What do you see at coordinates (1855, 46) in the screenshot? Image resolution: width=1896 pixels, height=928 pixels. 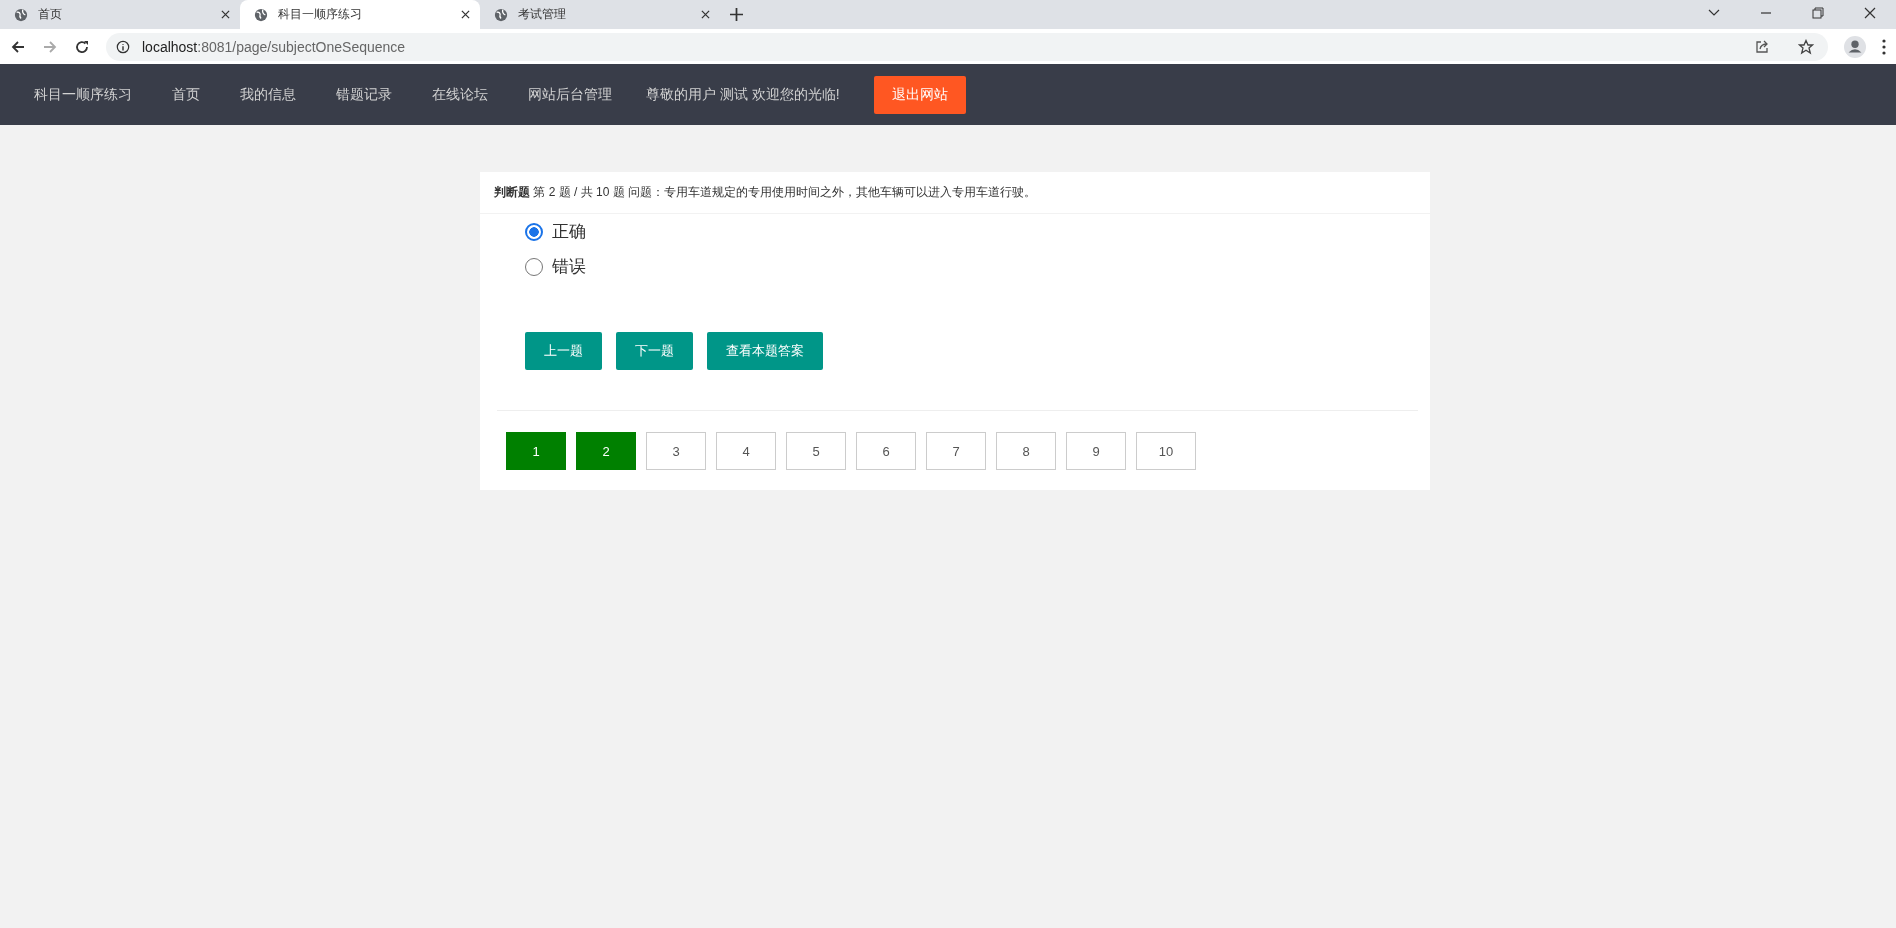 I see `profile-icon` at bounding box center [1855, 46].